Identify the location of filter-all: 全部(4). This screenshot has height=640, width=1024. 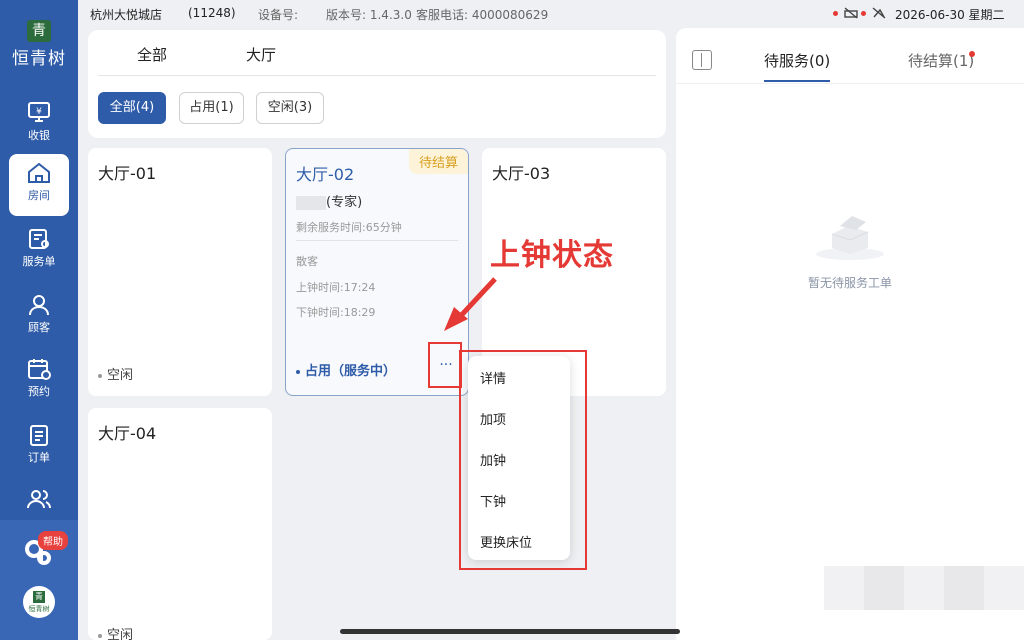
(132, 108).